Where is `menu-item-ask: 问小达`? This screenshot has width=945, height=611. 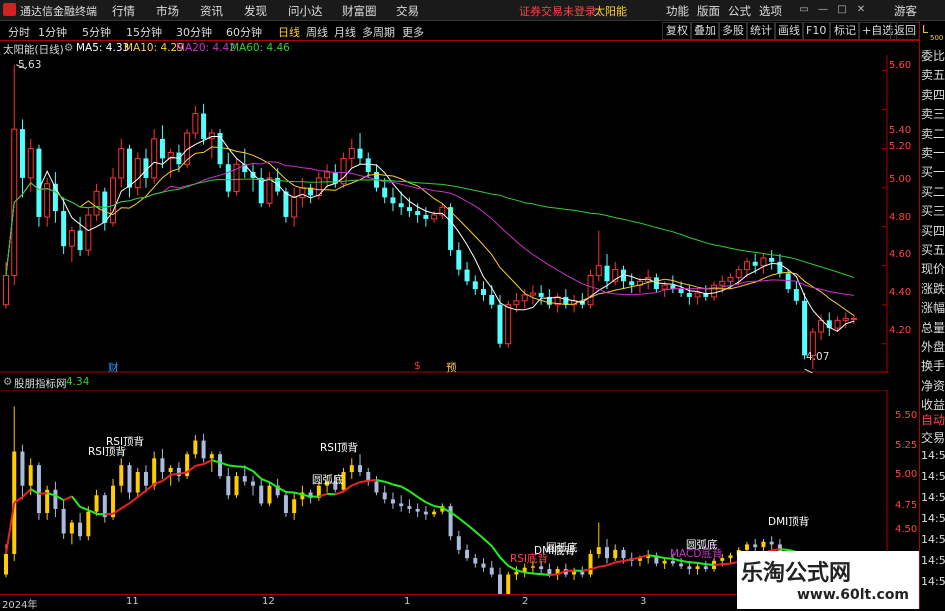
menu-item-ask: 问小达 is located at coordinates (305, 11).